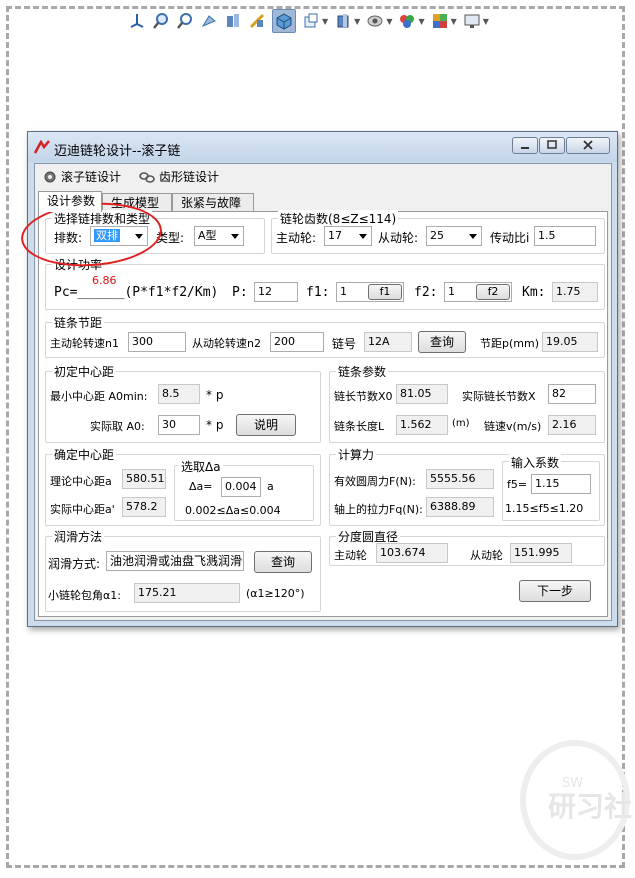 Image resolution: width=635 pixels, height=878 pixels. What do you see at coordinates (219, 236) in the screenshot?
I see `type-select: A型` at bounding box center [219, 236].